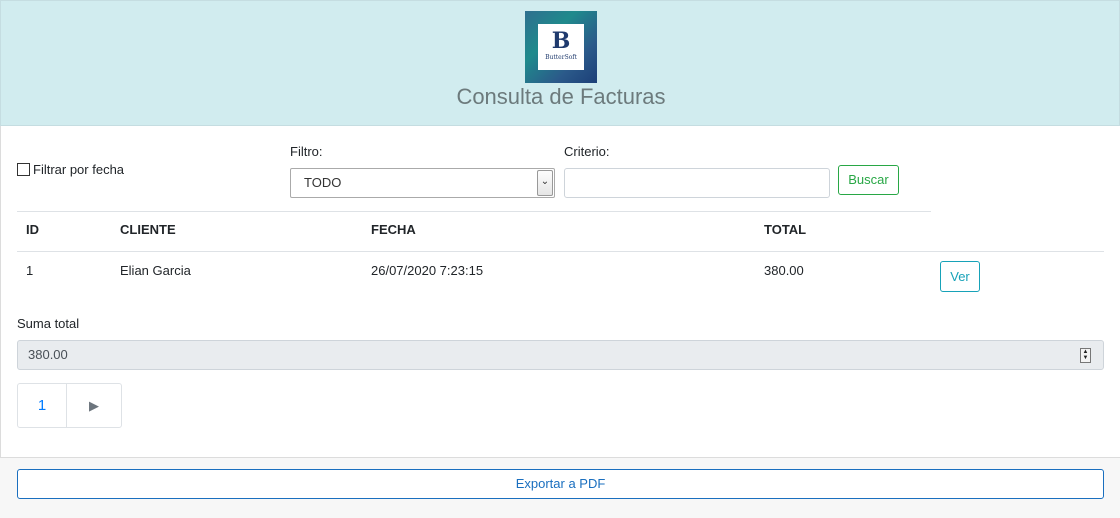 Image resolution: width=1120 pixels, height=518 pixels. I want to click on logo-text: ButterSoft, so click(561, 57).